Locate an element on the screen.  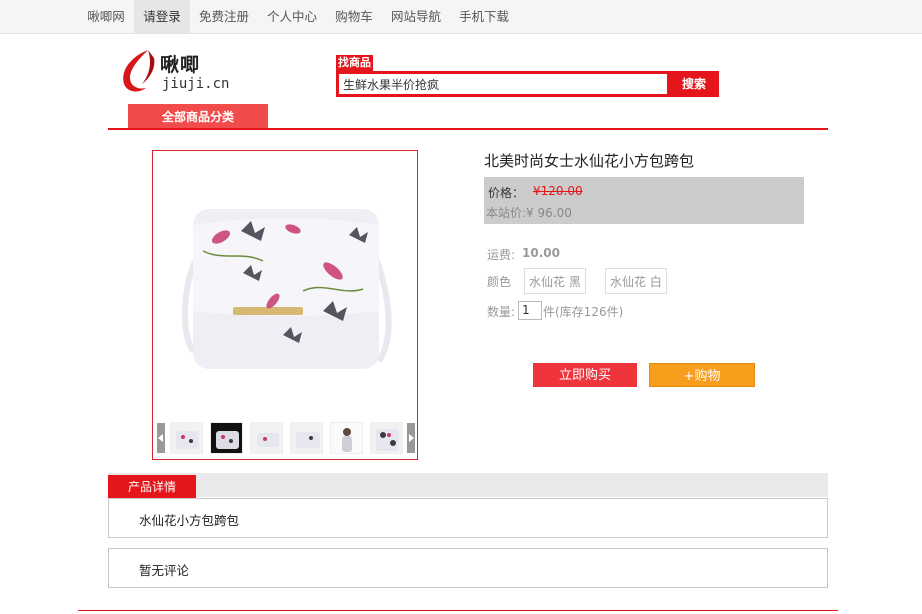
nav-user-center-link: 个人中心 is located at coordinates (292, 16).